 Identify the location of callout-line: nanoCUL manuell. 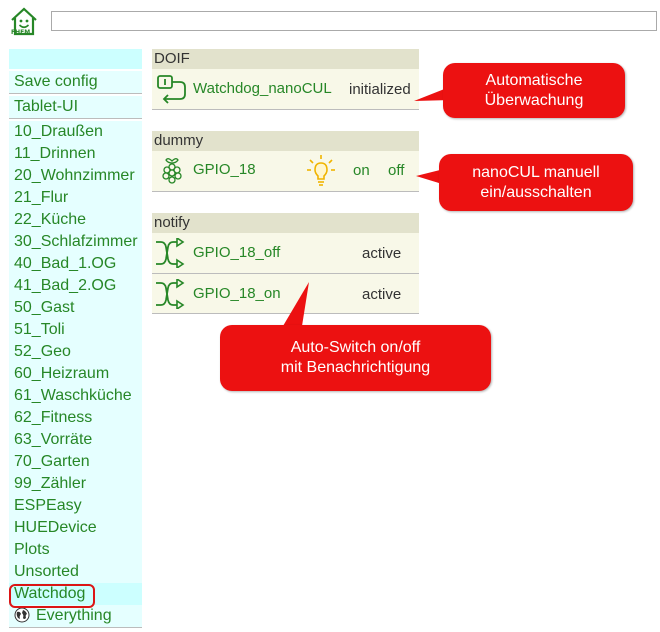
(536, 172).